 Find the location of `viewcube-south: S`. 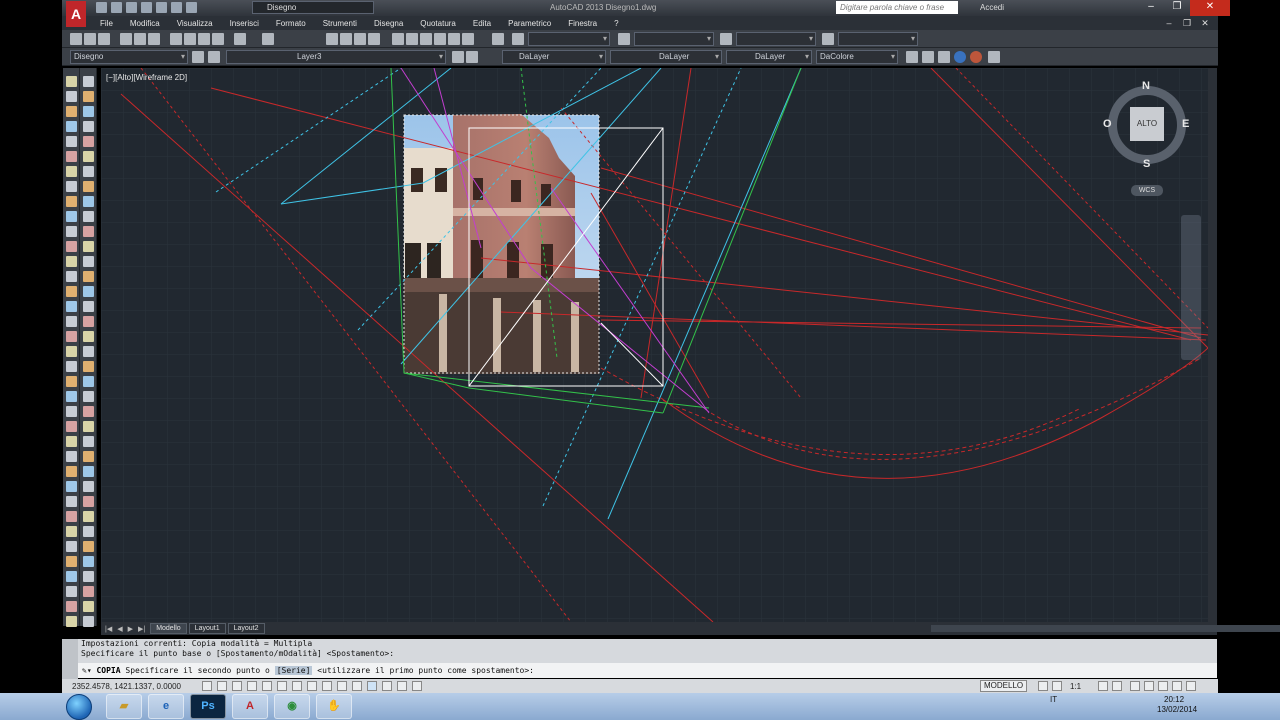

viewcube-south: S is located at coordinates (1146, 164).